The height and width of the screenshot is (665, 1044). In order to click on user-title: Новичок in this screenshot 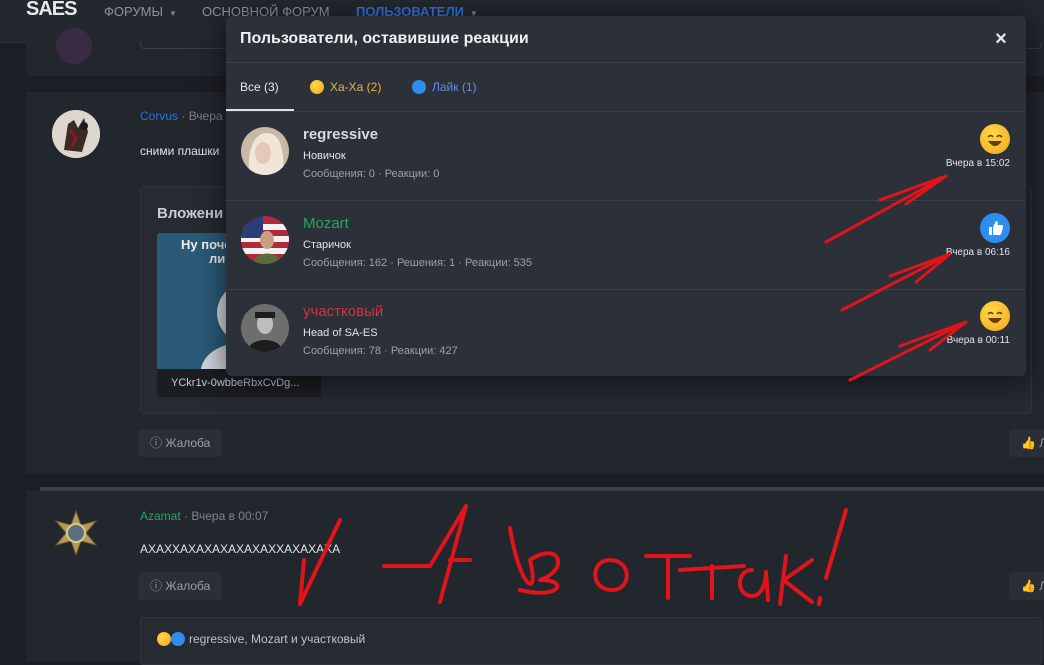, I will do `click(324, 156)`.